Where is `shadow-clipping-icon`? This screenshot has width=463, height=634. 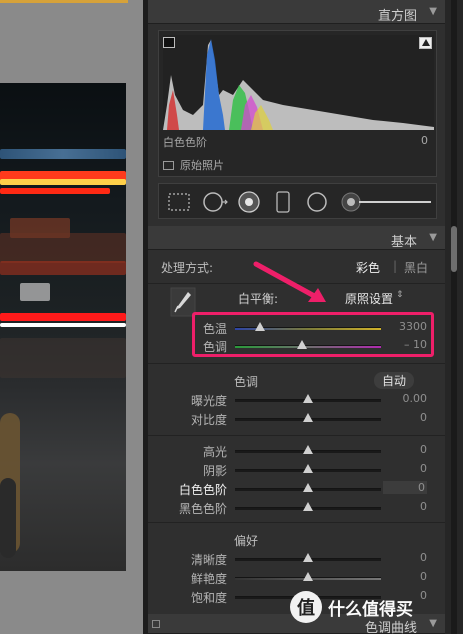 shadow-clipping-icon is located at coordinates (169, 42).